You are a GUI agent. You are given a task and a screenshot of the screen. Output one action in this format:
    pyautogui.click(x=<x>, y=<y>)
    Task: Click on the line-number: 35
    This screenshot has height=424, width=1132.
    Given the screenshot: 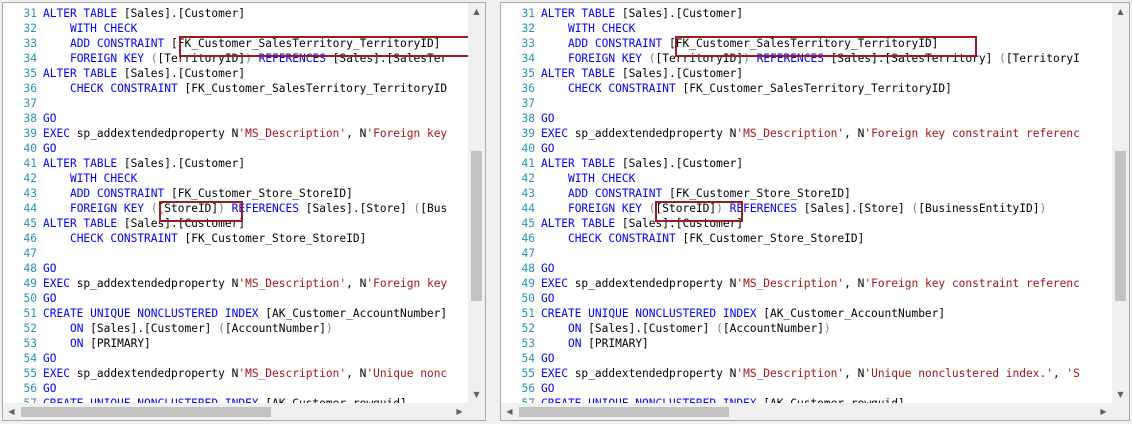 What is the action you would take?
    pyautogui.click(x=528, y=73)
    